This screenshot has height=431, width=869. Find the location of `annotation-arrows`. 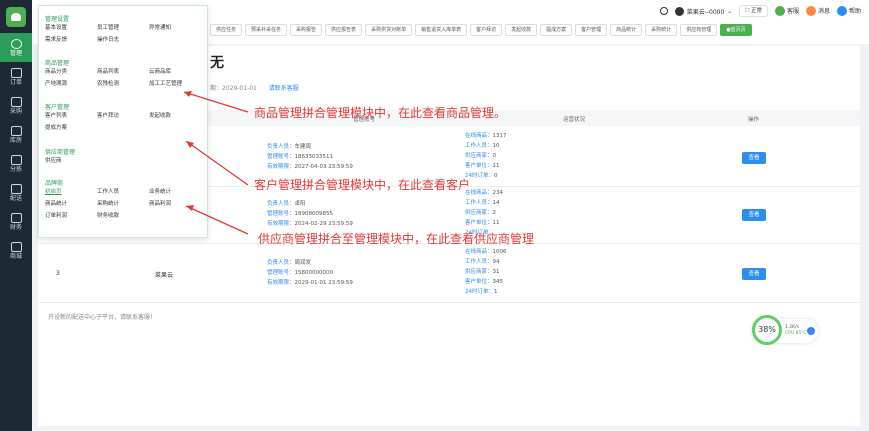

annotation-arrows is located at coordinates (216, 163).